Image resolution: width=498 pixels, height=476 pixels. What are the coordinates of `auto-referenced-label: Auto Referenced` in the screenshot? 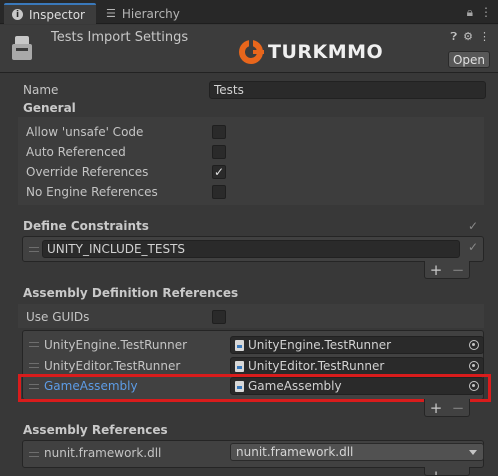 It's located at (76, 152).